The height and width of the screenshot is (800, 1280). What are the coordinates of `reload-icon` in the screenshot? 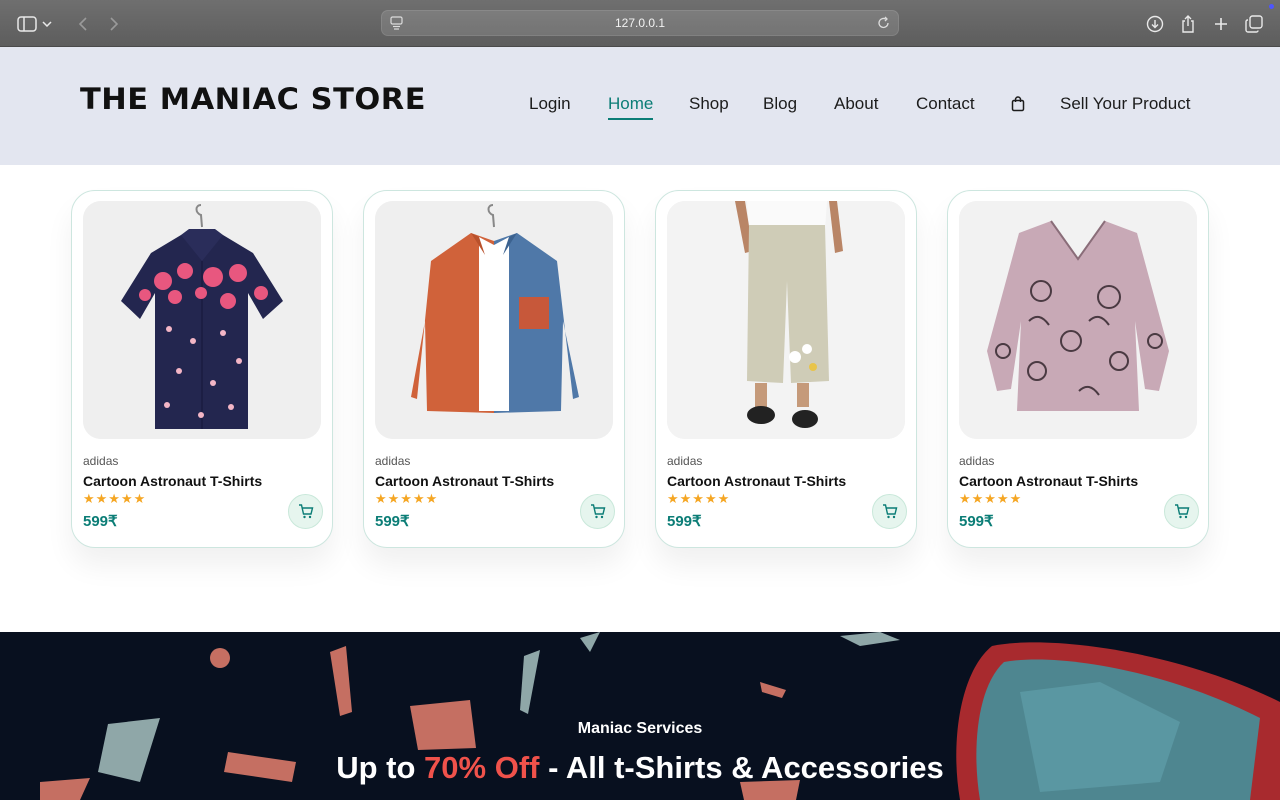 It's located at (883, 25).